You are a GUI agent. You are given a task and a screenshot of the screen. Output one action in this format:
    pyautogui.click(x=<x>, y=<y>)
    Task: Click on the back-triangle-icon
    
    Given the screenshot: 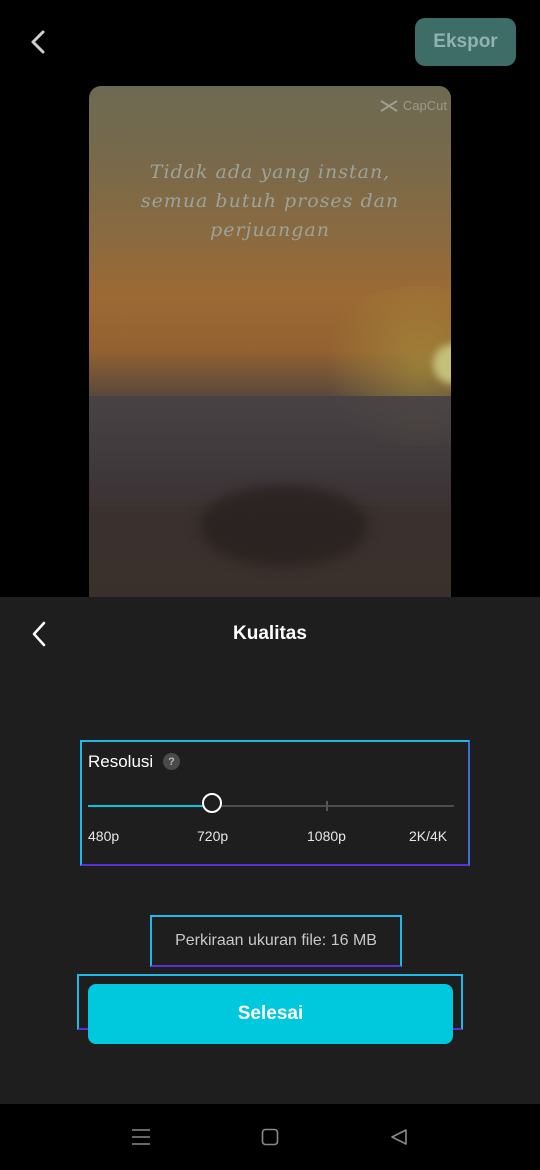 What is the action you would take?
    pyautogui.click(x=399, y=1137)
    